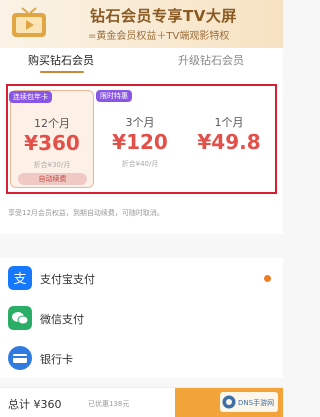 This screenshot has width=320, height=417. I want to click on plan-duration: 12个月, so click(52, 123).